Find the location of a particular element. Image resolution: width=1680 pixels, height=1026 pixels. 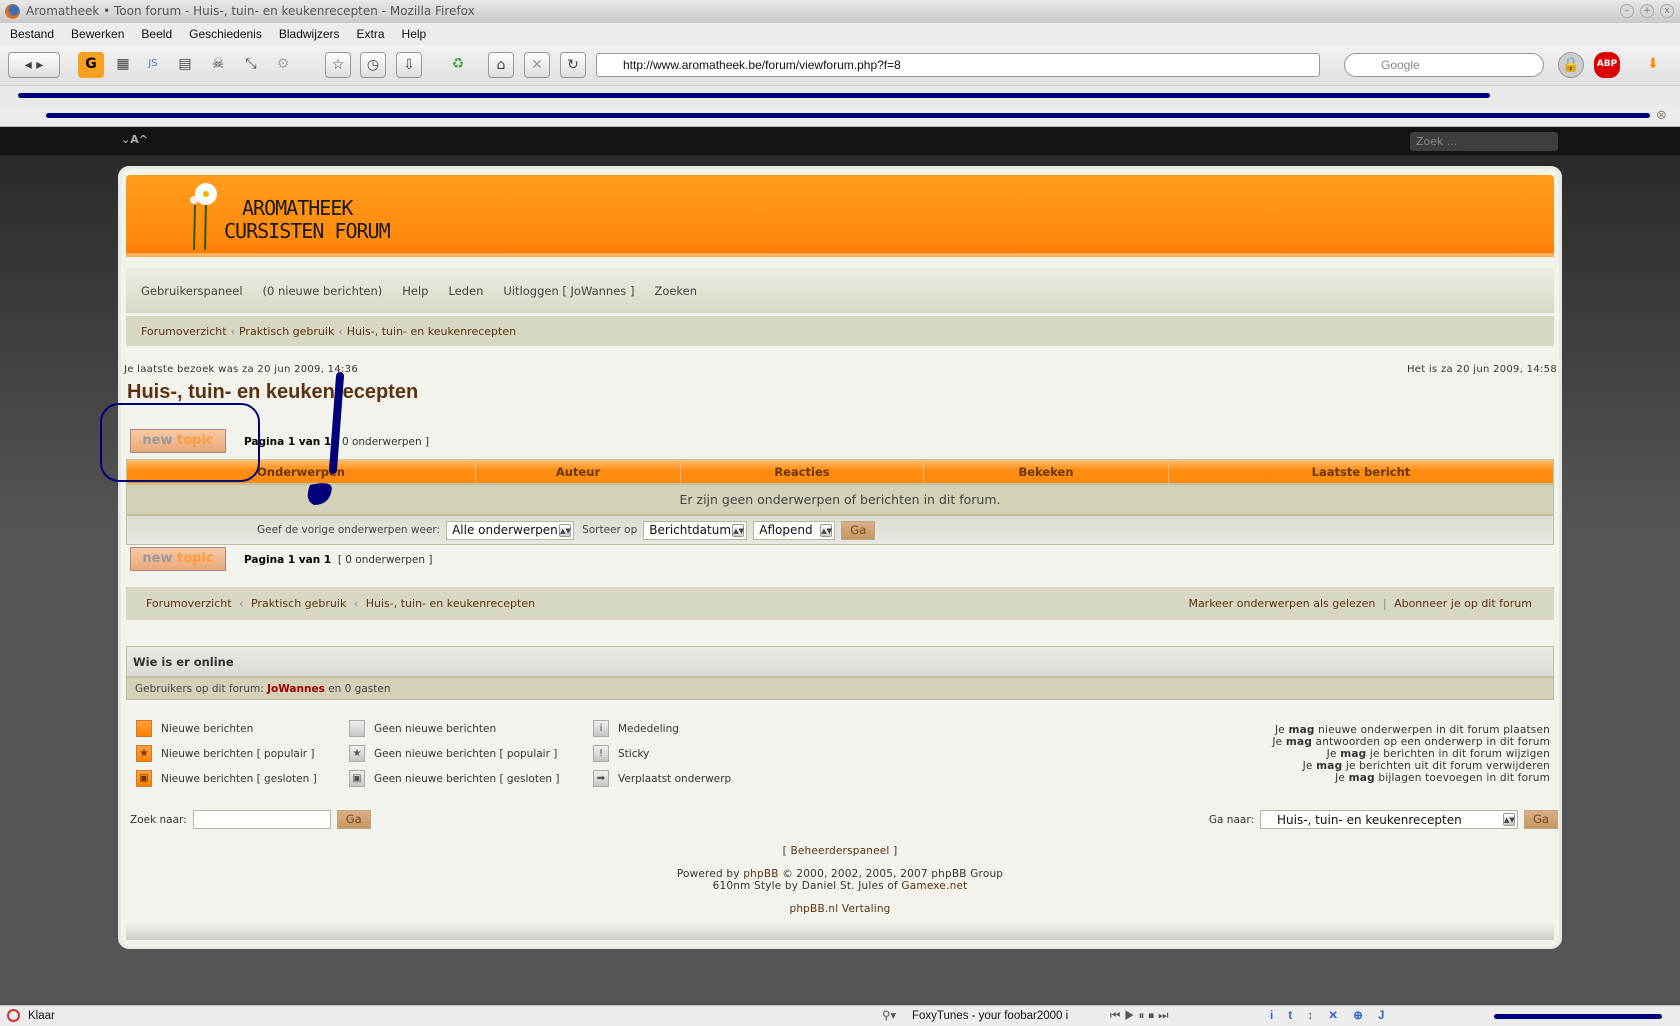

menu-bladwijzers: Bladwijzers is located at coordinates (309, 34).